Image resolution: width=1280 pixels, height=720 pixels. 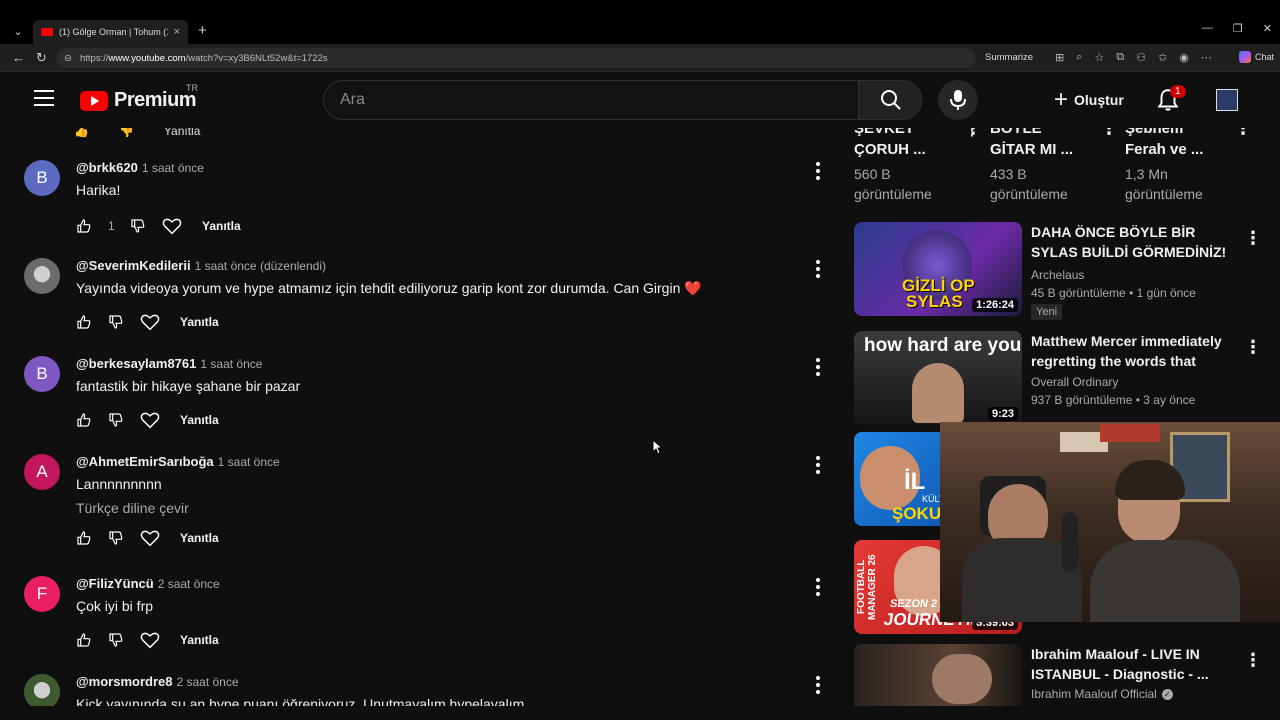 I want to click on create-button: + Oluştur, so click(x=1089, y=100).